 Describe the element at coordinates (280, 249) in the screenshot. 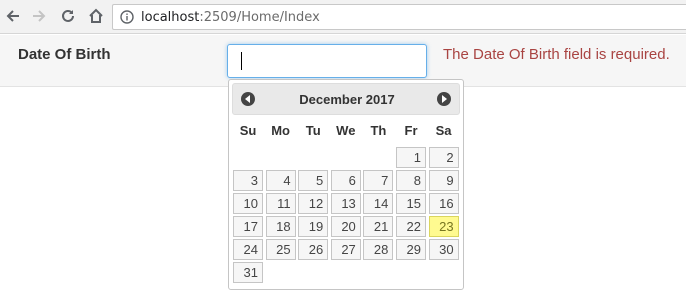

I see `day-cell: 25` at that location.